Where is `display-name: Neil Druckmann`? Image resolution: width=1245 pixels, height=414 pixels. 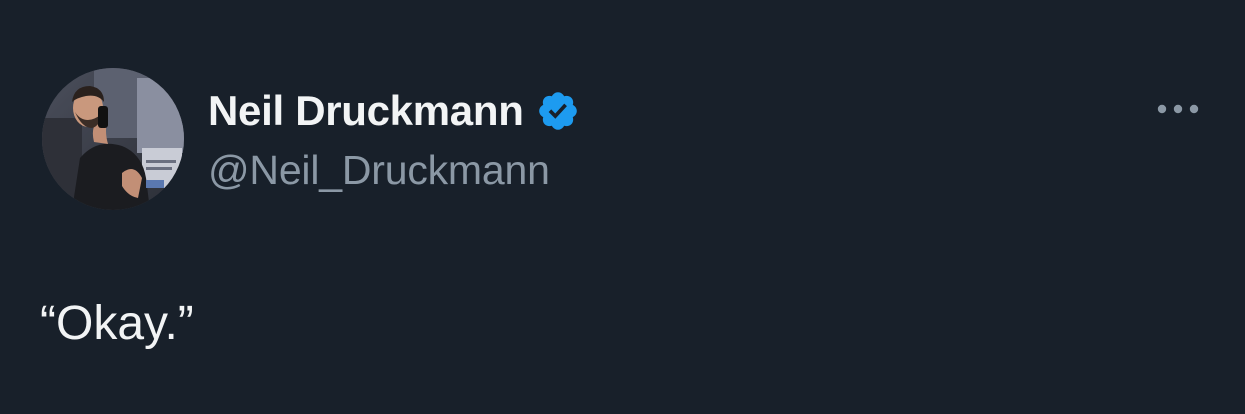
display-name: Neil Druckmann is located at coordinates (366, 111).